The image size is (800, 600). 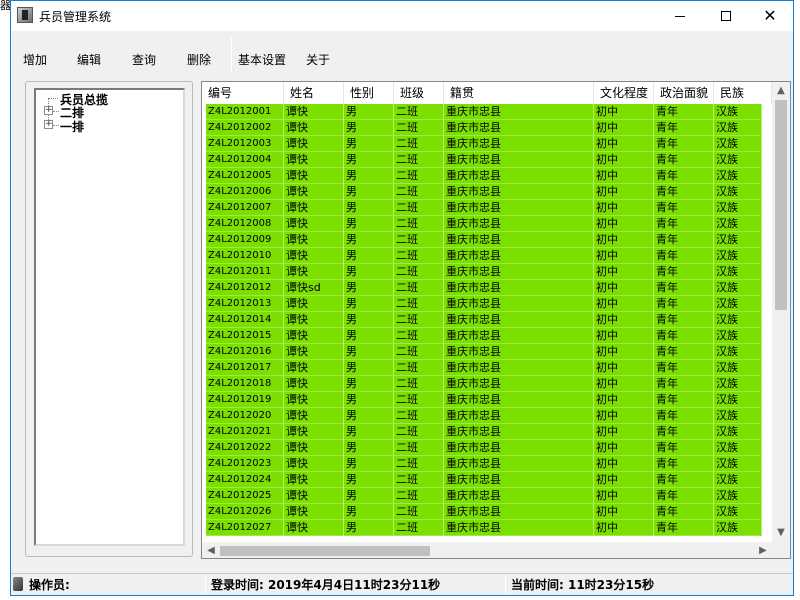 I want to click on scroll-down-icon: ▼, so click(x=781, y=533).